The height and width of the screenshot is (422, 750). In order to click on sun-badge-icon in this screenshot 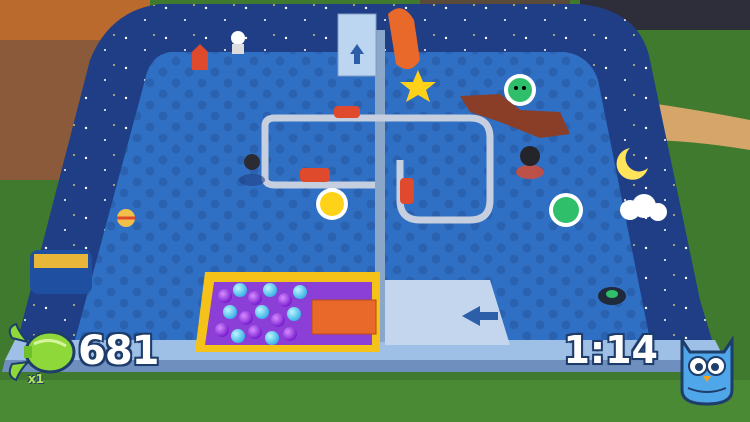, I will do `click(332, 204)`.